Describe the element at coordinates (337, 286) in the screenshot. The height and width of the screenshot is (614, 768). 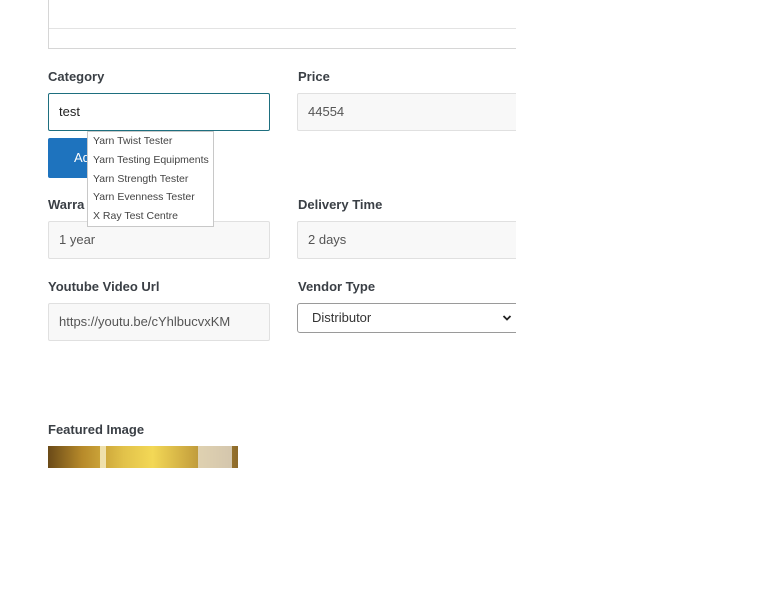
I see `vendor-type-label: Vendor Type` at that location.